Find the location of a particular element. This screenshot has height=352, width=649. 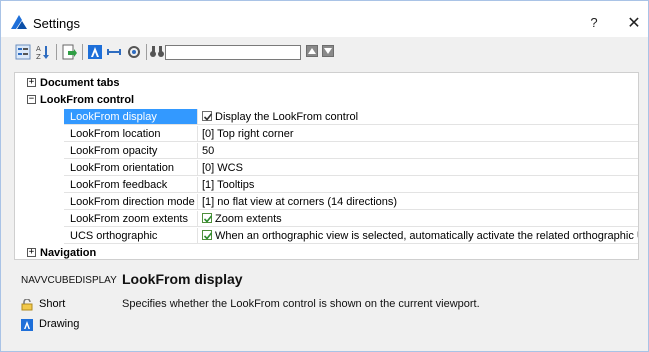

property-value: Zoom extents is located at coordinates (418, 219).